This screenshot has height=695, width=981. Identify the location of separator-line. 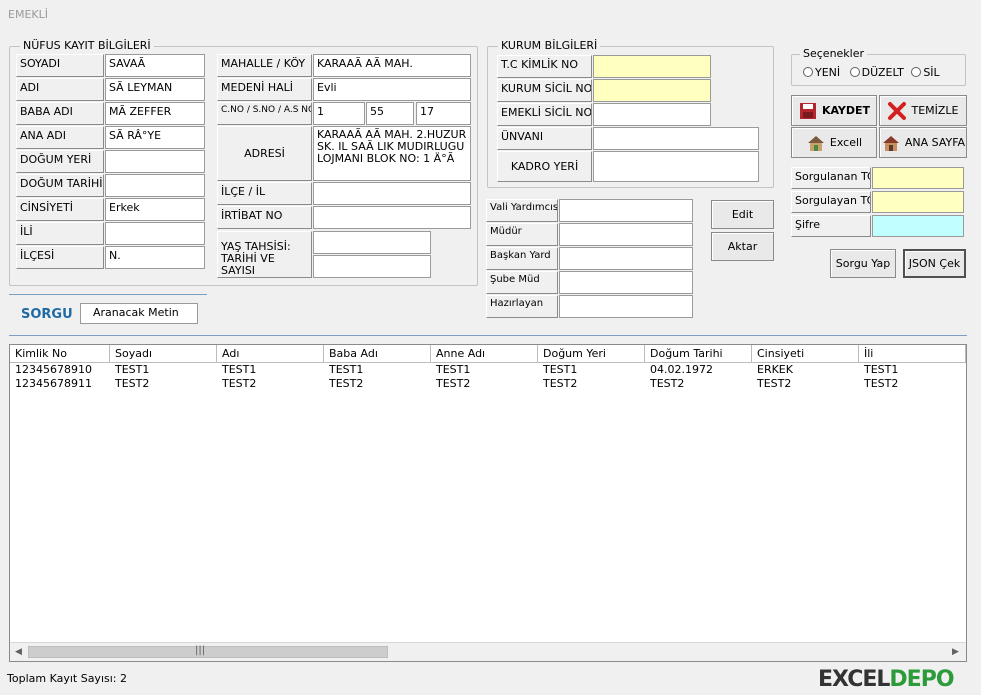
(488, 335).